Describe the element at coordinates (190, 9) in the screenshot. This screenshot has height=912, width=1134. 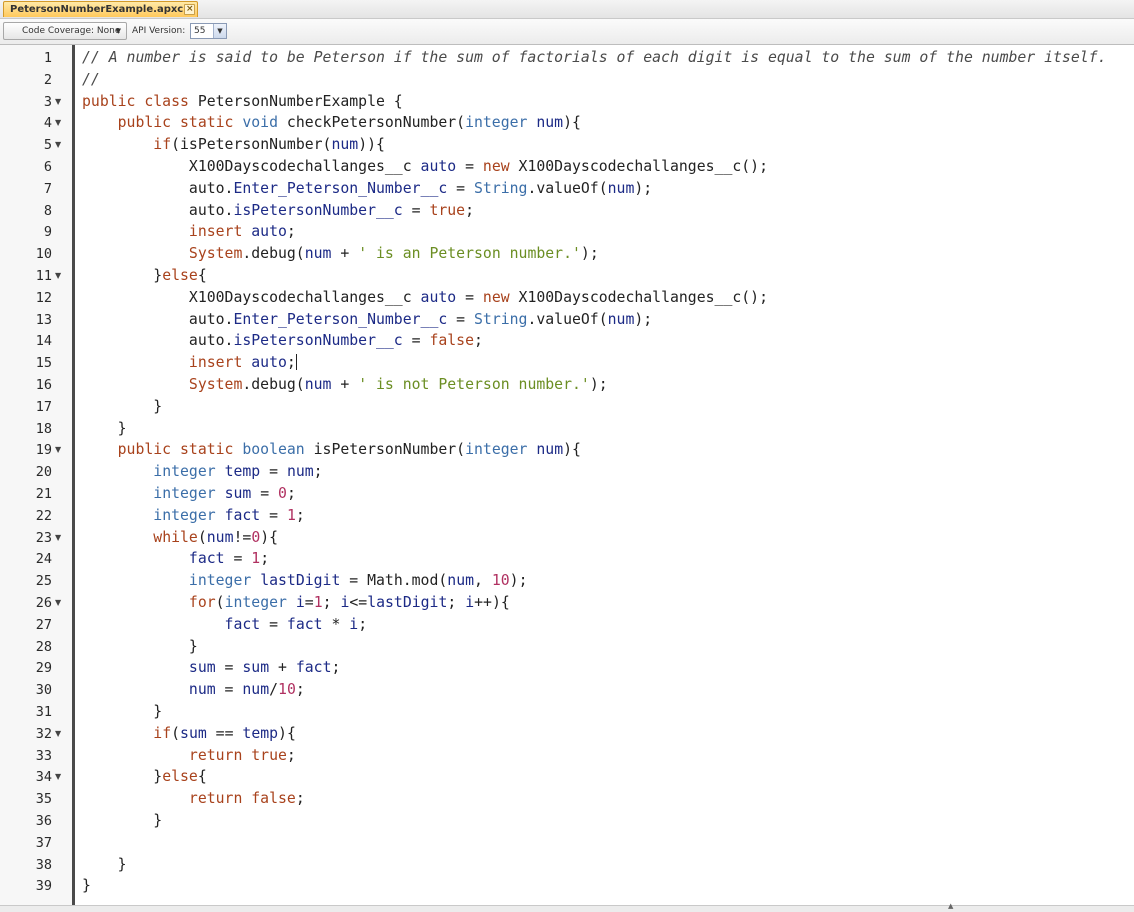
I see `close-icon: ×` at that location.